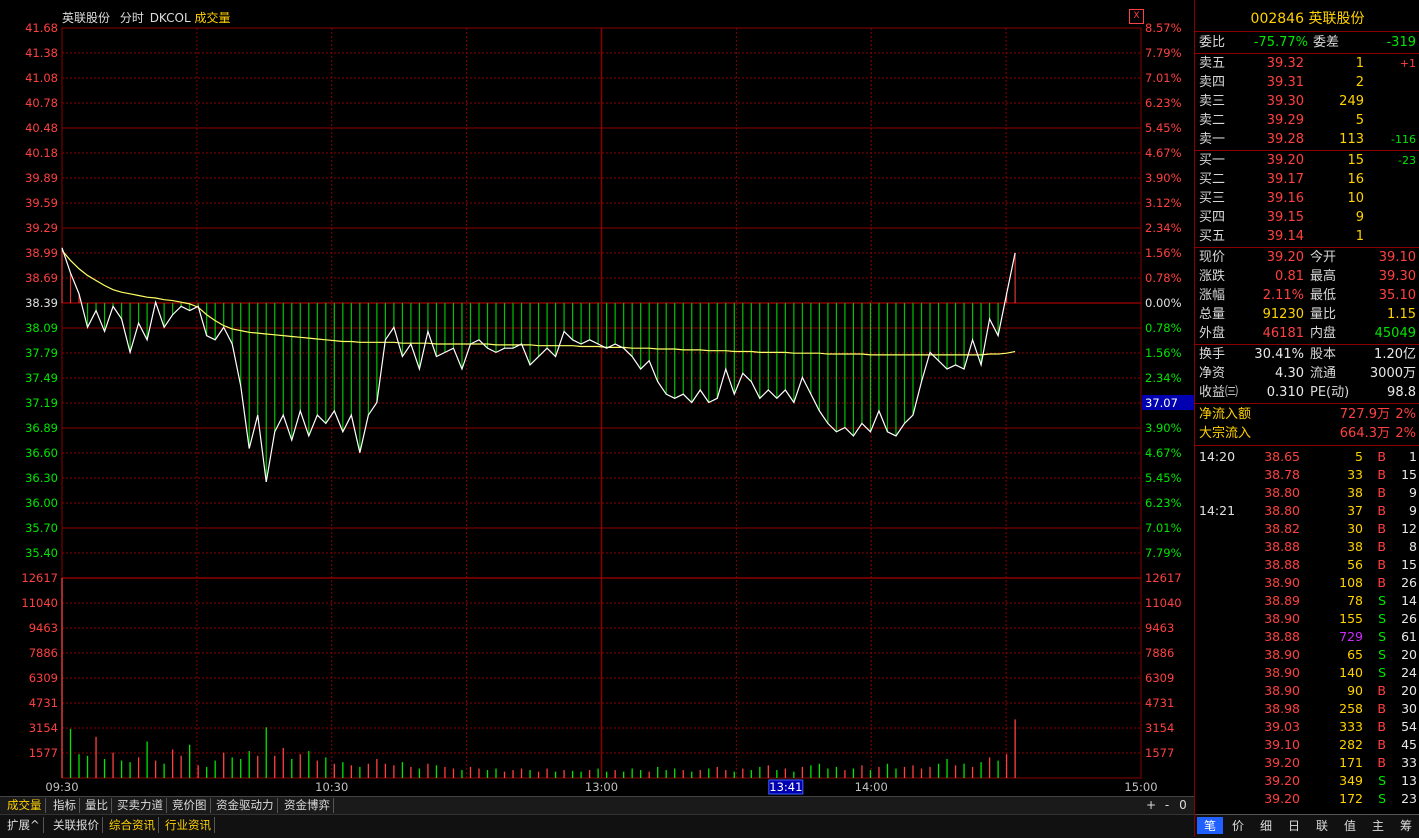 The height and width of the screenshot is (838, 1419). I want to click on ask-price: 39.31, so click(1285, 82).